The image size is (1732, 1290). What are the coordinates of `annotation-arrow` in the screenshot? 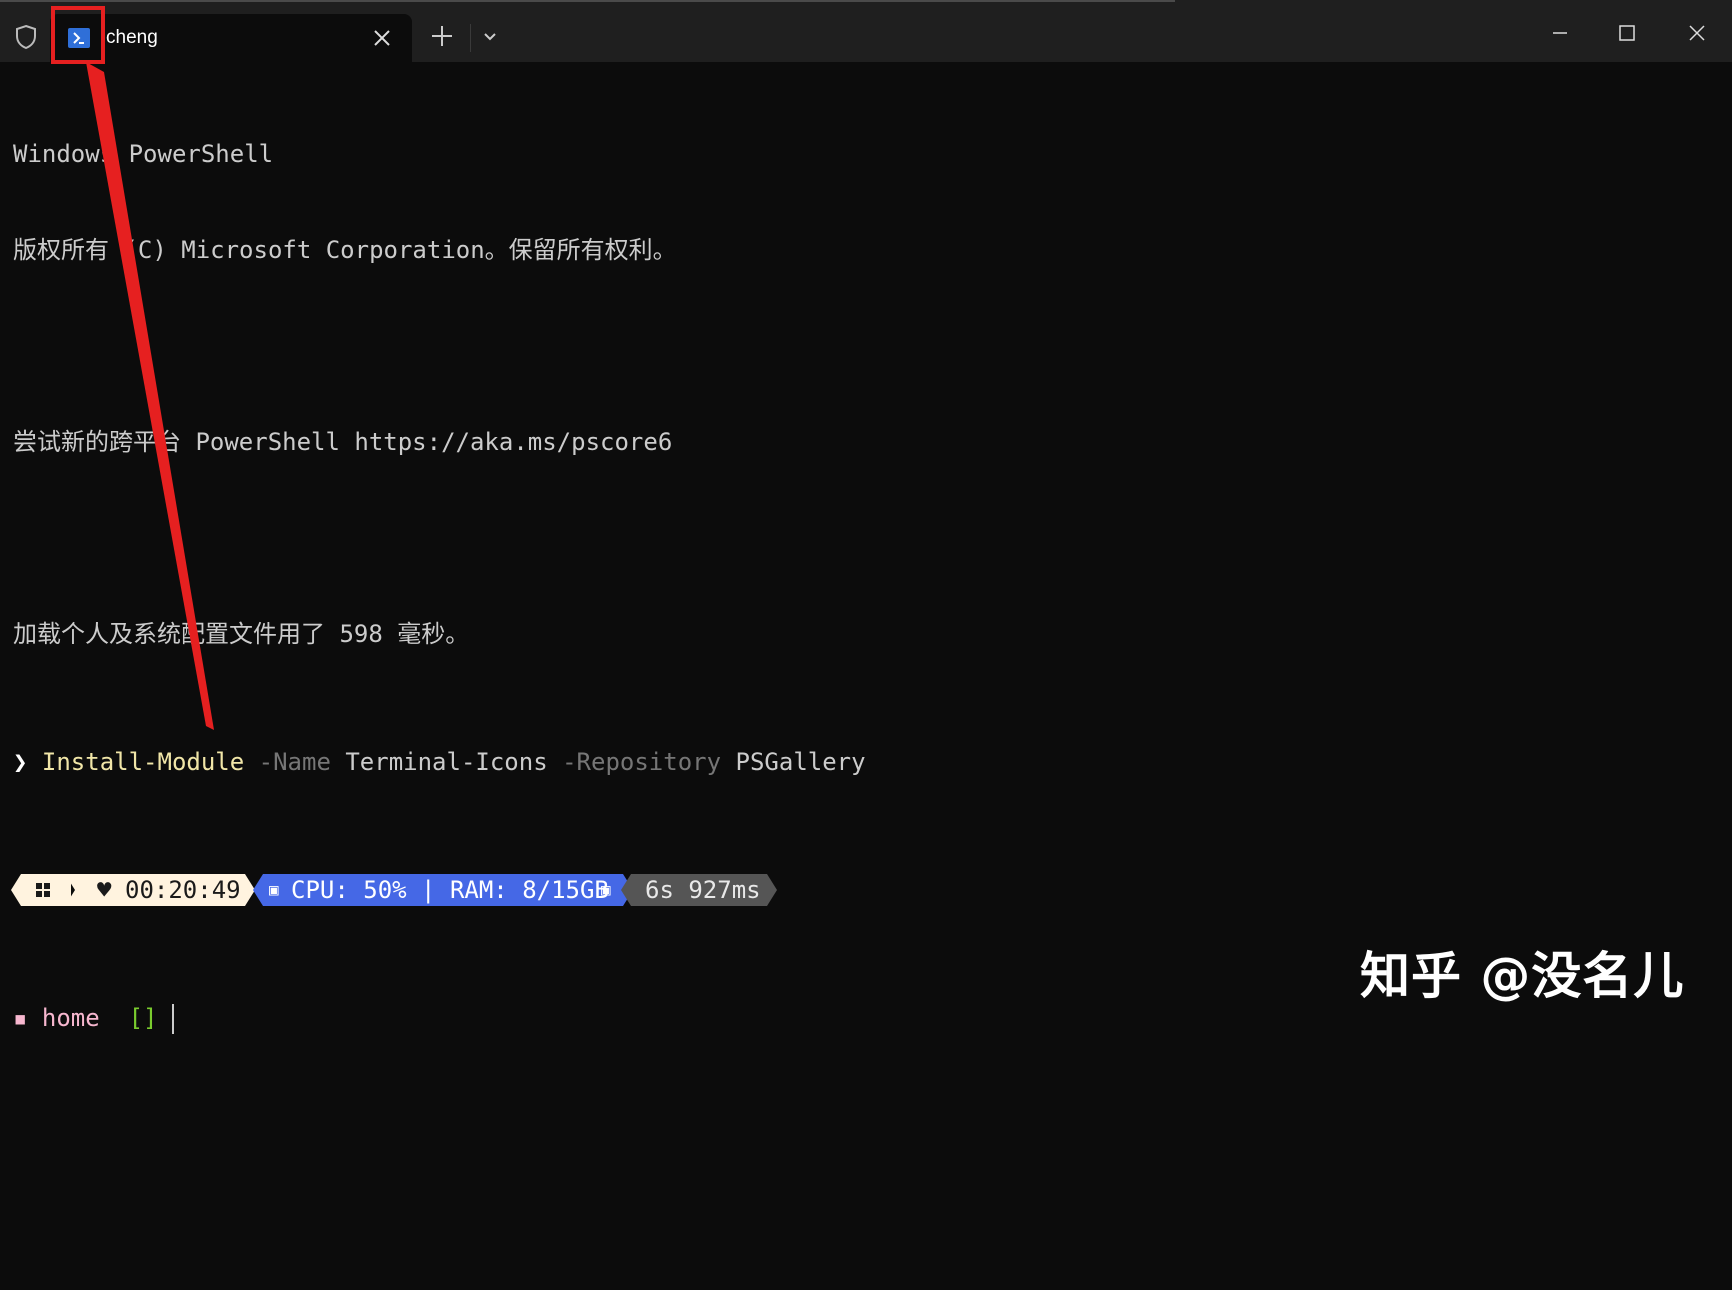 It's located at (150, 396).